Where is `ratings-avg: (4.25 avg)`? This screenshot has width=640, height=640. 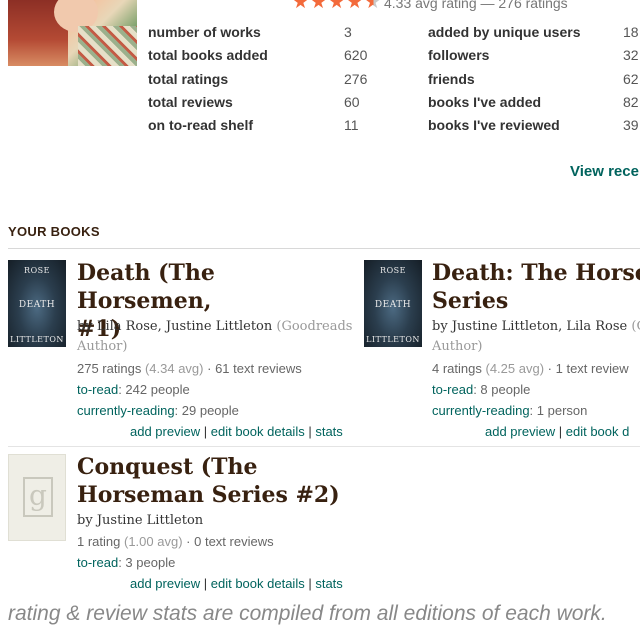 ratings-avg: (4.25 avg) is located at coordinates (515, 368).